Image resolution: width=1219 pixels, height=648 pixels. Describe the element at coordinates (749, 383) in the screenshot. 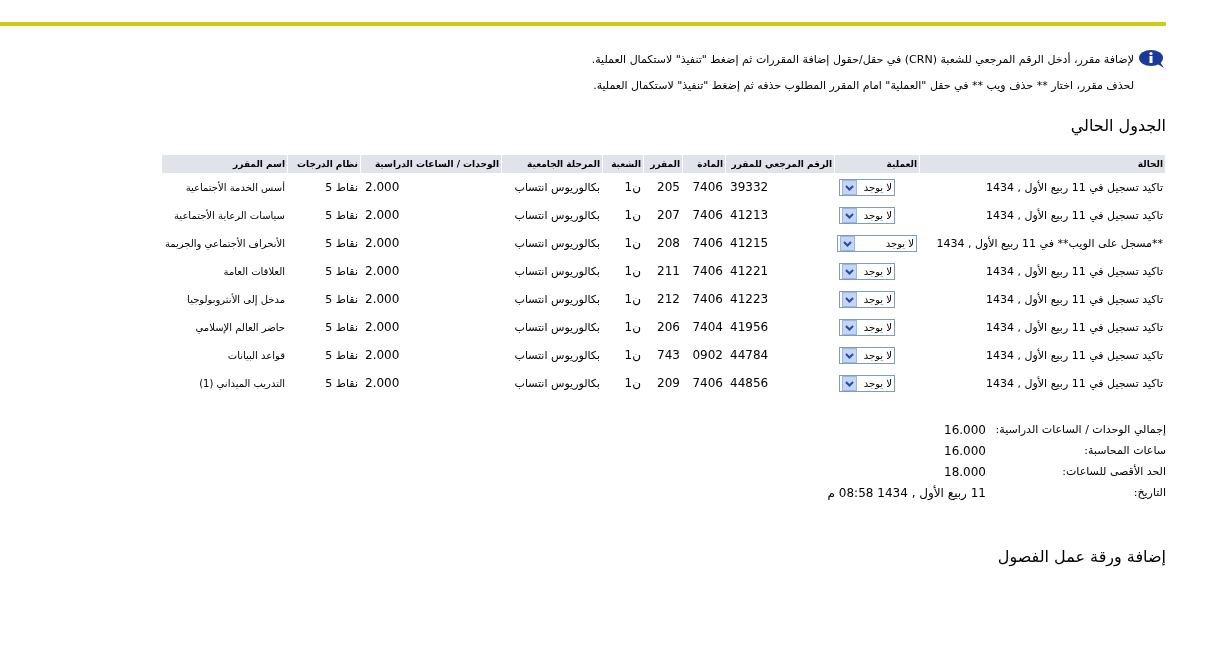

I see `table-cell-text: 44856` at that location.